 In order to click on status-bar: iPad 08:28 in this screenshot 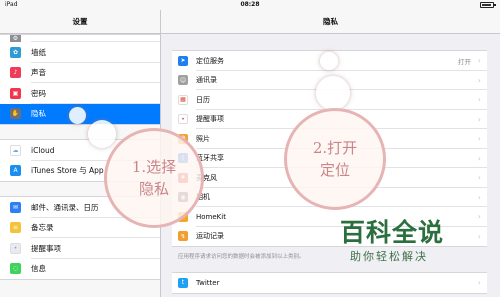, I will do `click(250, 5)`.